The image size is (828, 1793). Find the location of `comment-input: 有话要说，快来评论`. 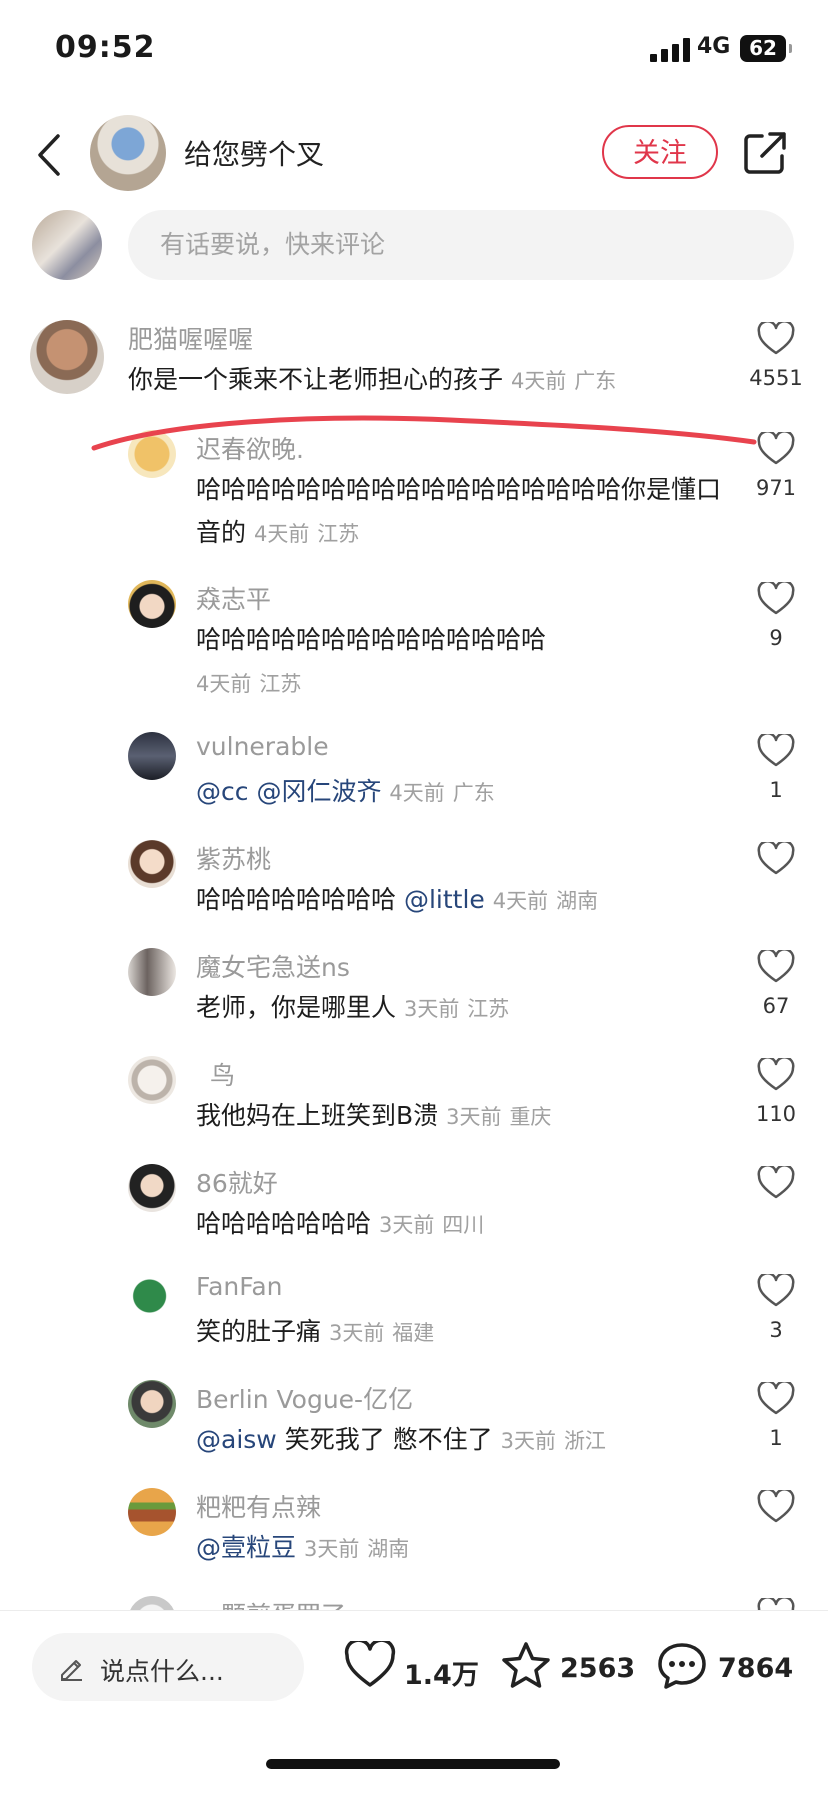

comment-input: 有话要说，快来评论 is located at coordinates (461, 245).